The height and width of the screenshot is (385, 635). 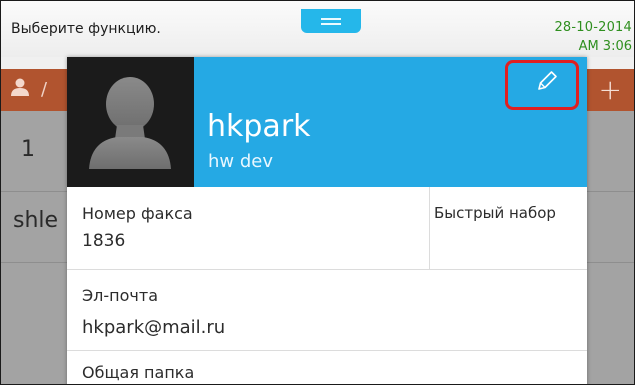 I want to click on status-date: 28-10-2014, so click(x=593, y=27).